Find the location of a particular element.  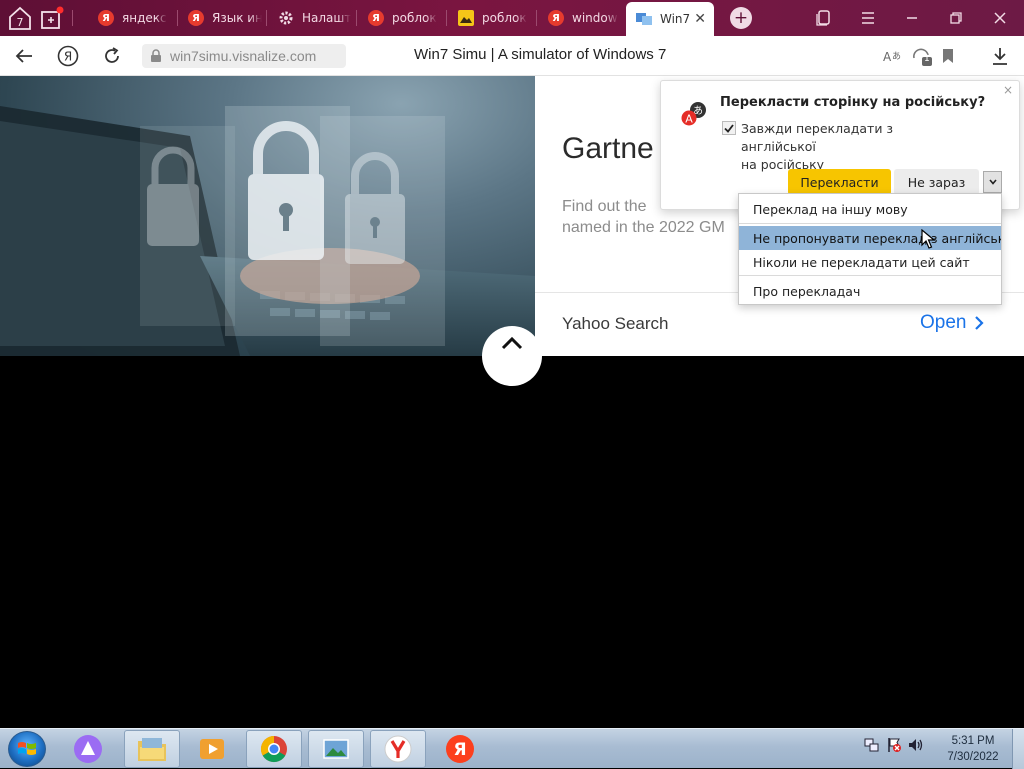

taskbar-yandex-browser is located at coordinates (398, 749).